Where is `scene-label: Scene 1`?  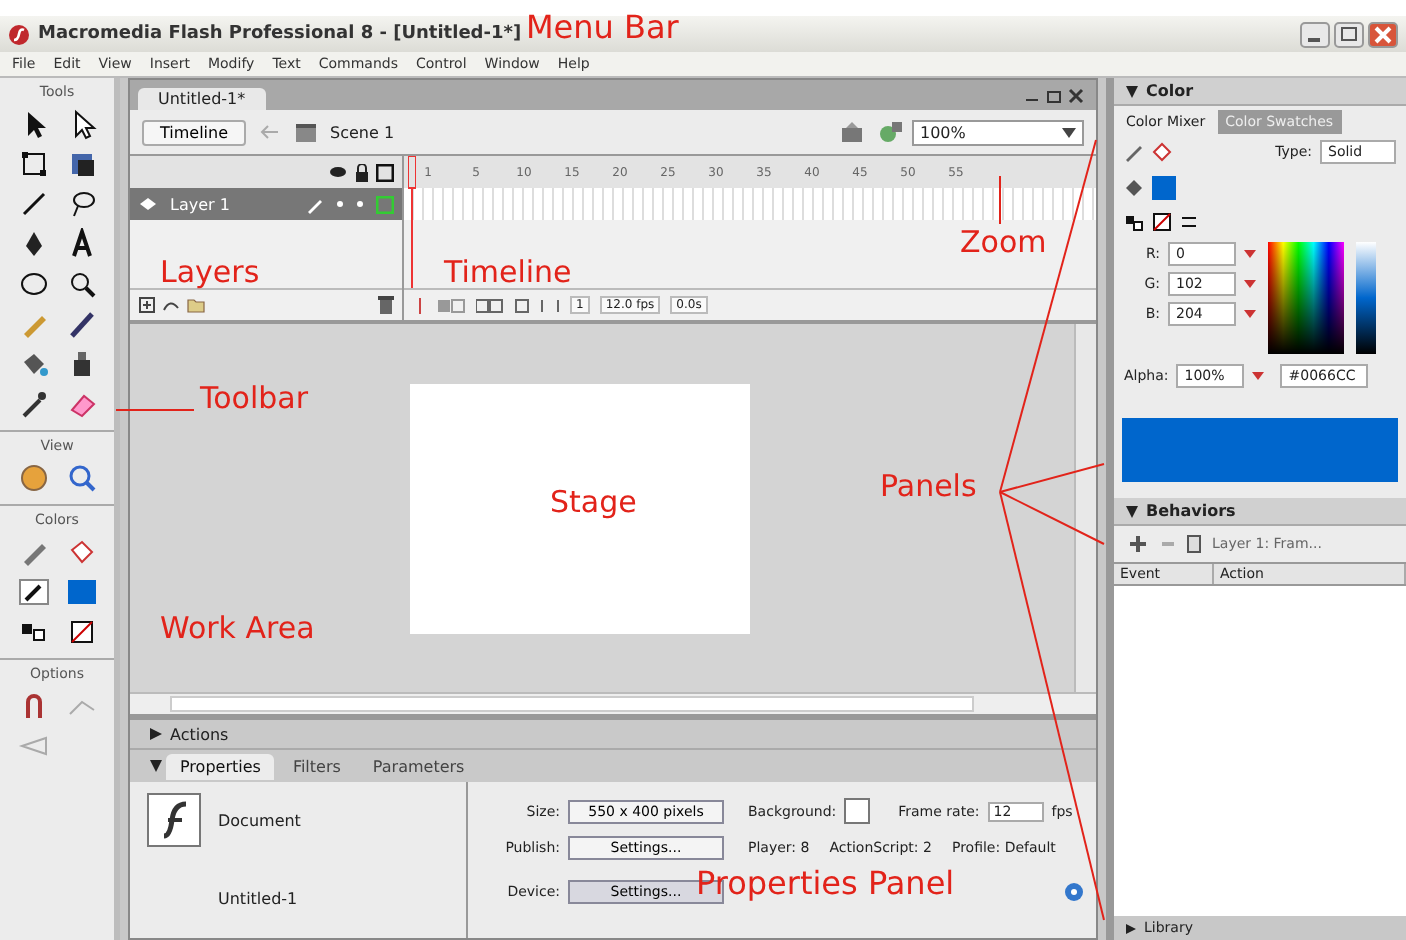
scene-label: Scene 1 is located at coordinates (362, 132).